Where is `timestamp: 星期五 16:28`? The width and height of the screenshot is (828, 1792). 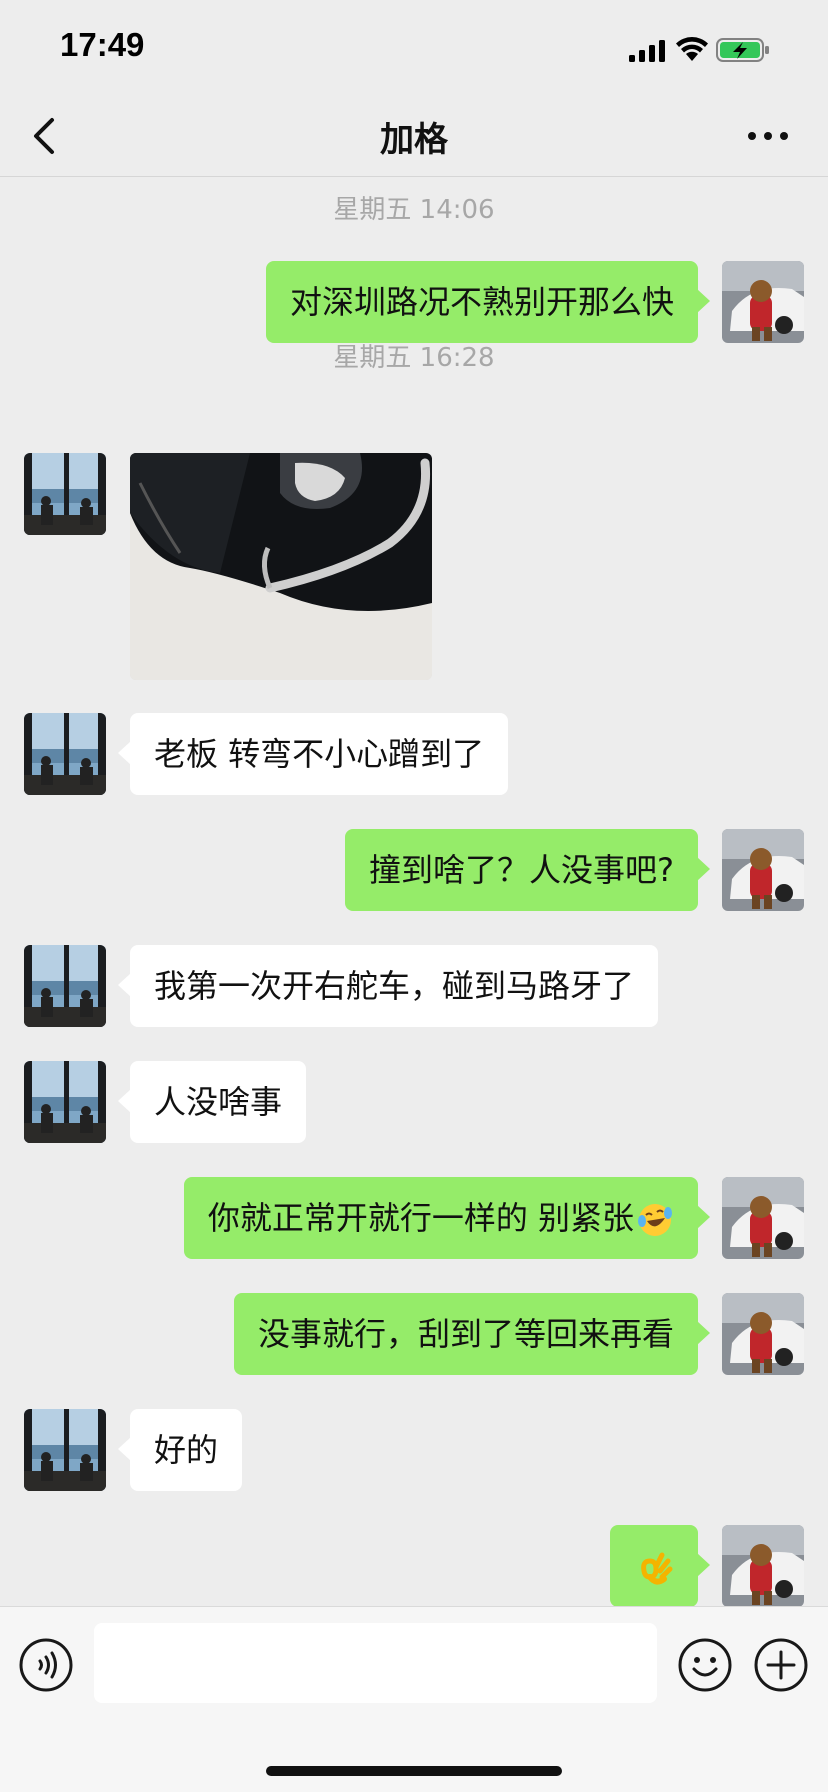
timestamp: 星期五 16:28 is located at coordinates (414, 358).